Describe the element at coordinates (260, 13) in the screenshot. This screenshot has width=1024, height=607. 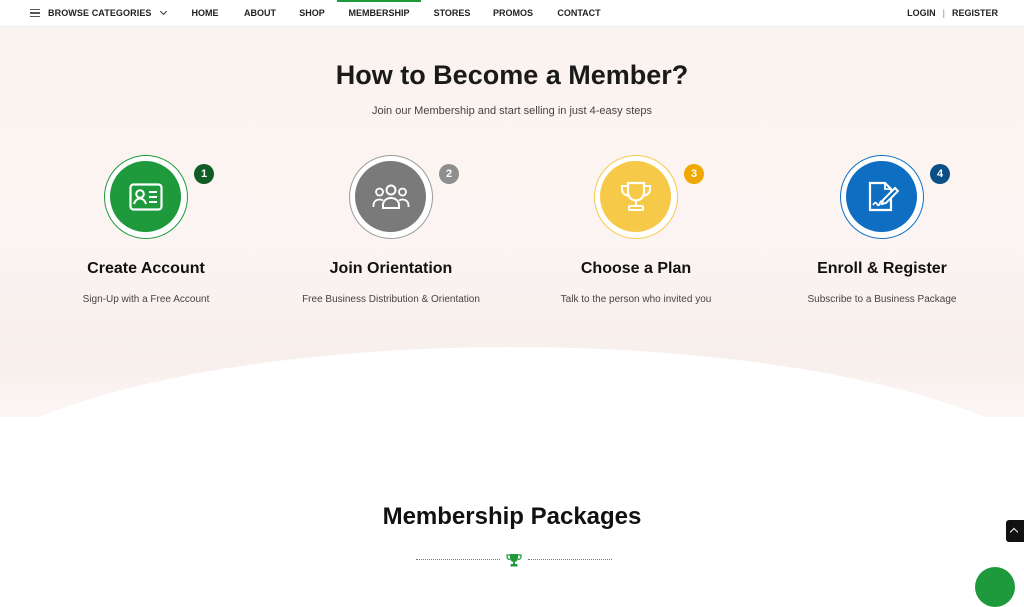
I see `nav-about: ABOUT` at that location.